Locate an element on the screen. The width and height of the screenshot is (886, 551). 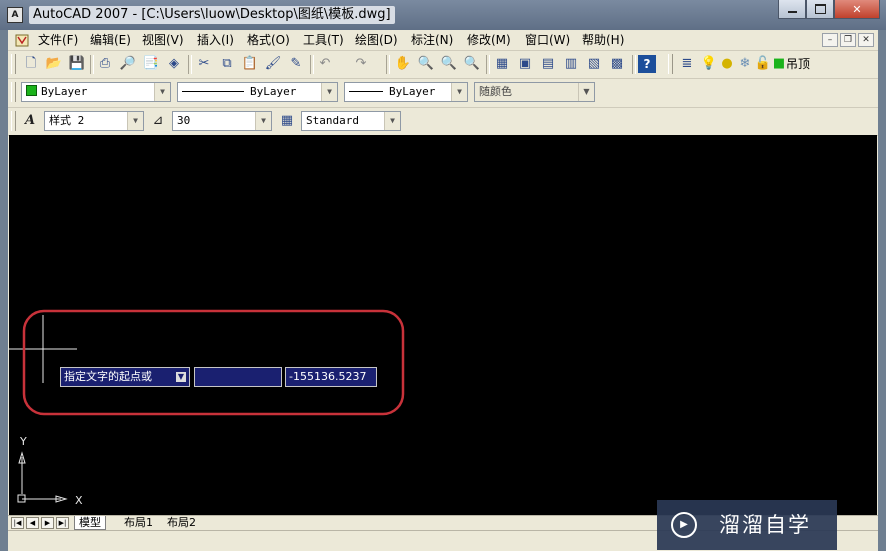
help-icon: ? is located at coordinates (647, 64).